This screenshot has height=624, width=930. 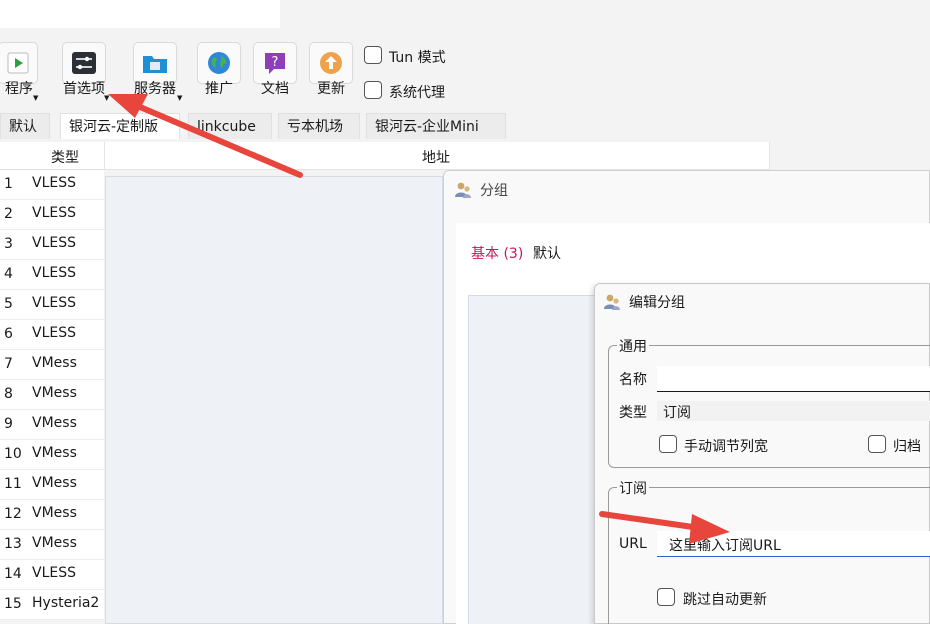 I want to click on table-row: 11 VMess, so click(x=52, y=485).